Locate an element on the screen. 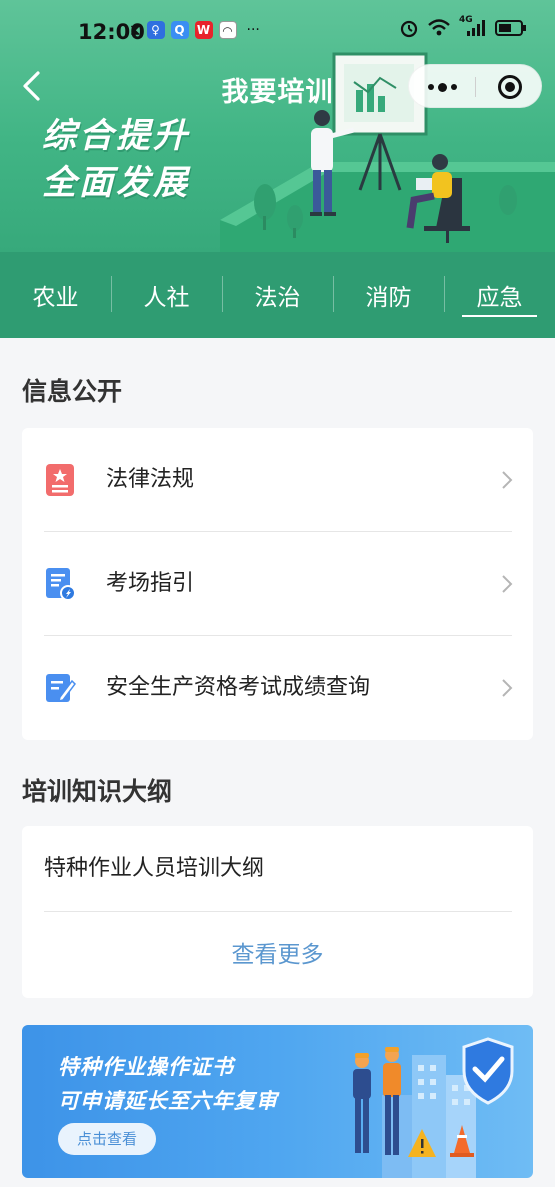  exam-guide-icon is located at coordinates (61, 584).